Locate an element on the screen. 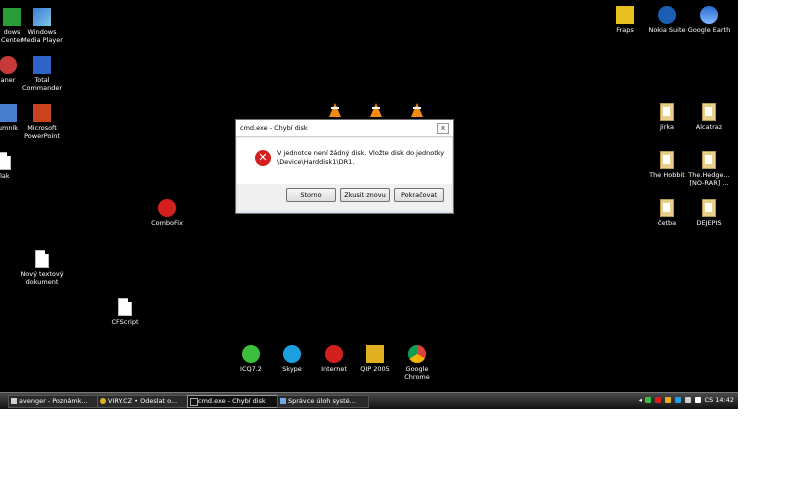 The image size is (800, 500). retry-button: Zkusit znovu is located at coordinates (365, 195).